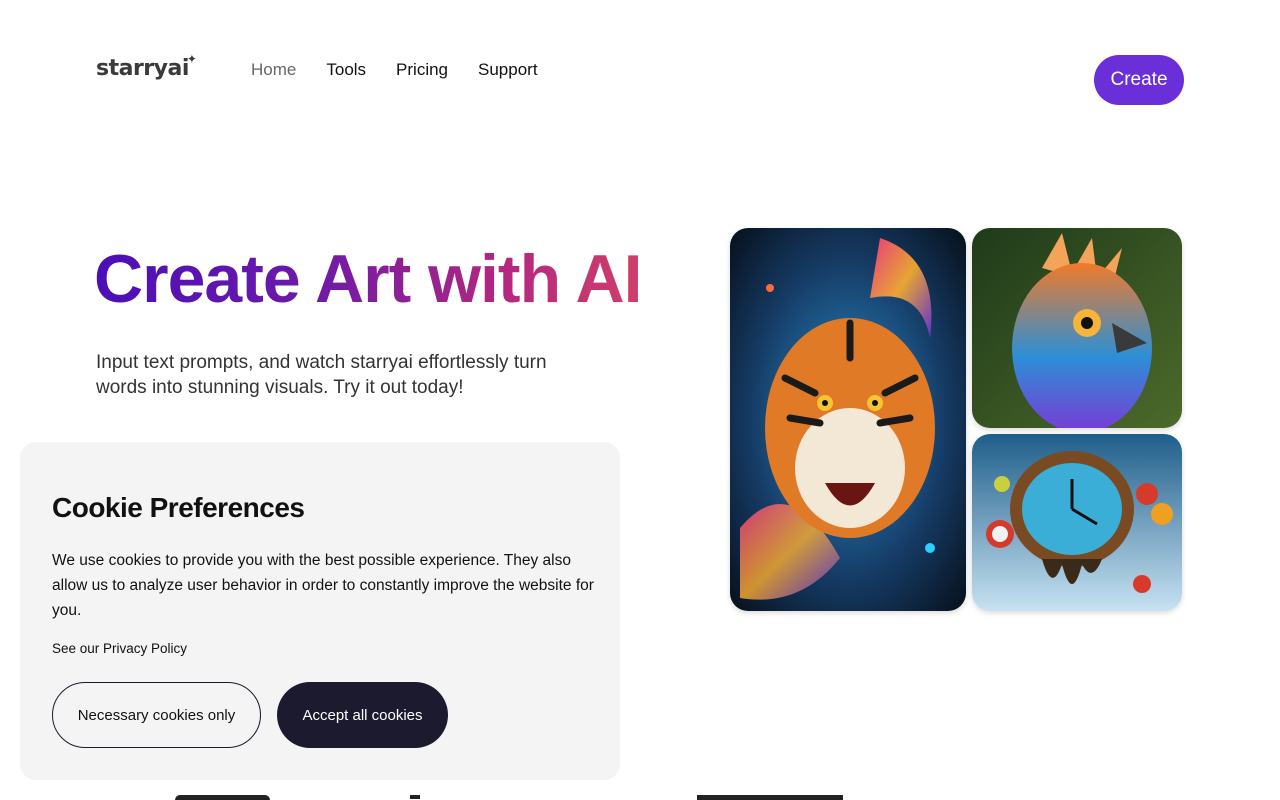  What do you see at coordinates (178, 507) in the screenshot?
I see `cookie-title: Cookie Preferences` at bounding box center [178, 507].